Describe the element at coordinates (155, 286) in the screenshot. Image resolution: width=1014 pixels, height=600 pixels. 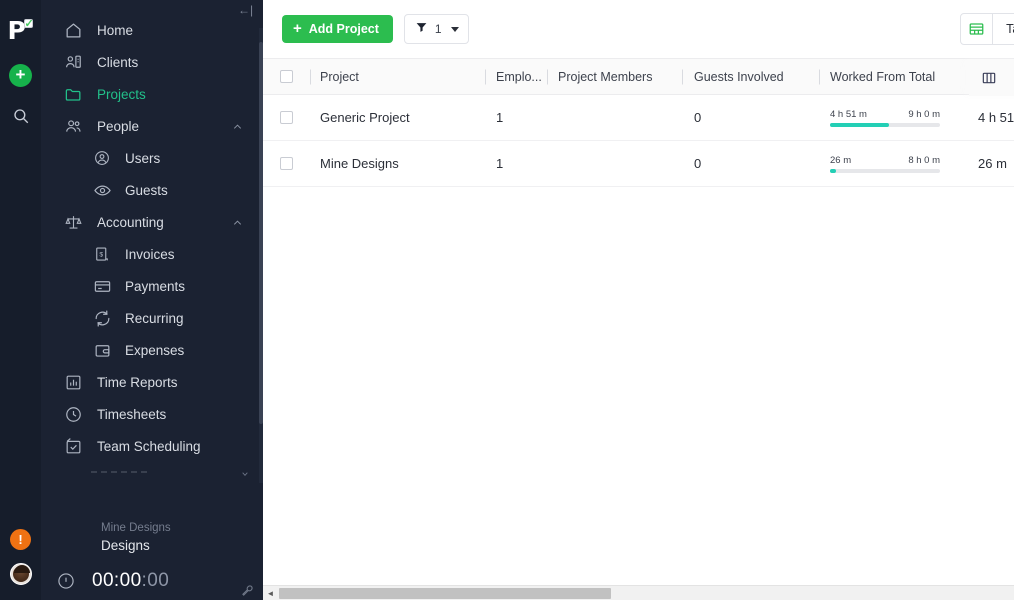
I see `sidebar-item-label: Payments` at that location.